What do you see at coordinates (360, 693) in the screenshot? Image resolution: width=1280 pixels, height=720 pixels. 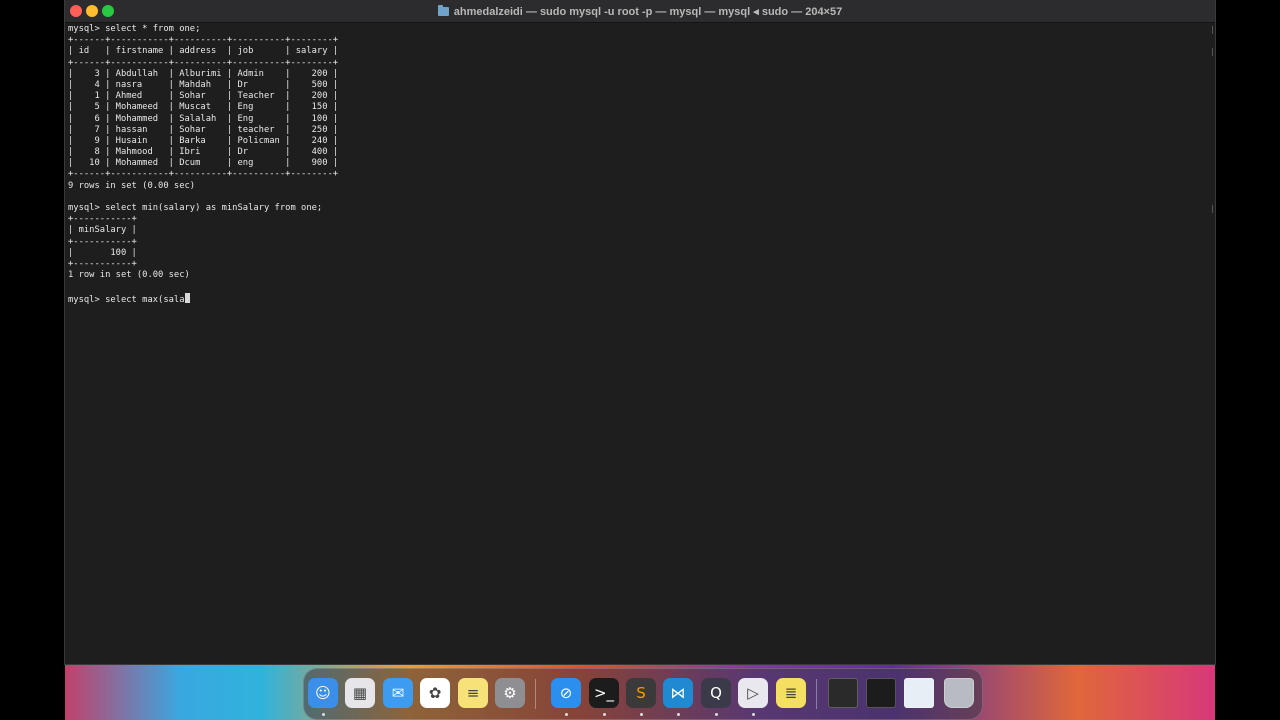 I see `launchpad-icon: ▦` at bounding box center [360, 693].